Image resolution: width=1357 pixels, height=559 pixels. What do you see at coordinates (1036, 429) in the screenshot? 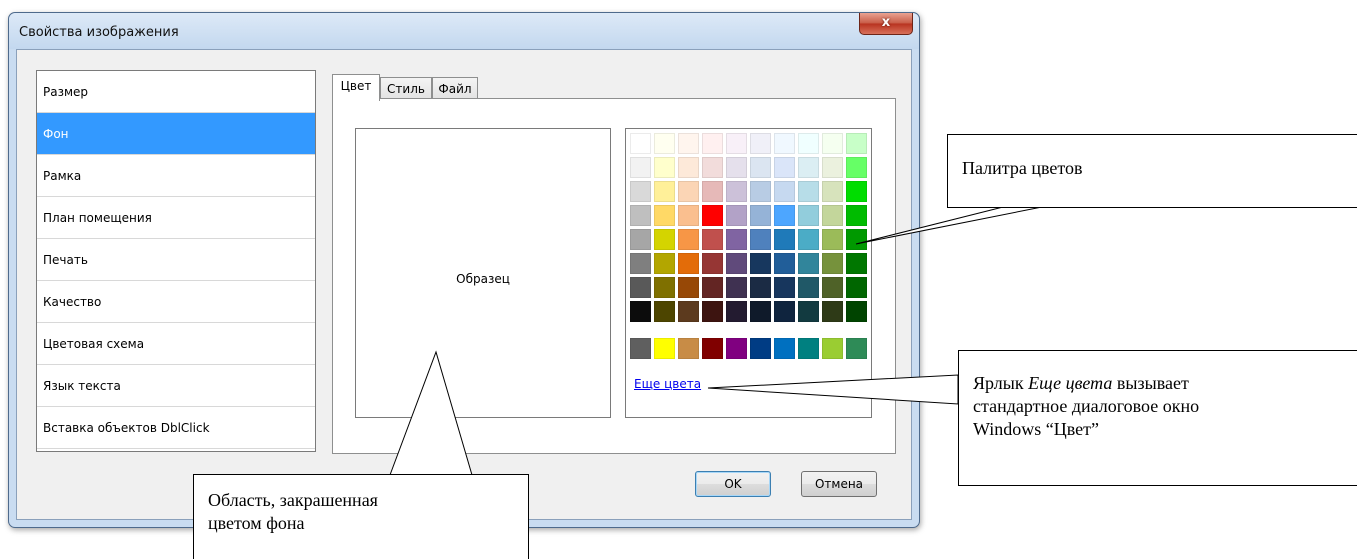
I see `more-colors-callout-line: Windows “Цвет”` at bounding box center [1036, 429].